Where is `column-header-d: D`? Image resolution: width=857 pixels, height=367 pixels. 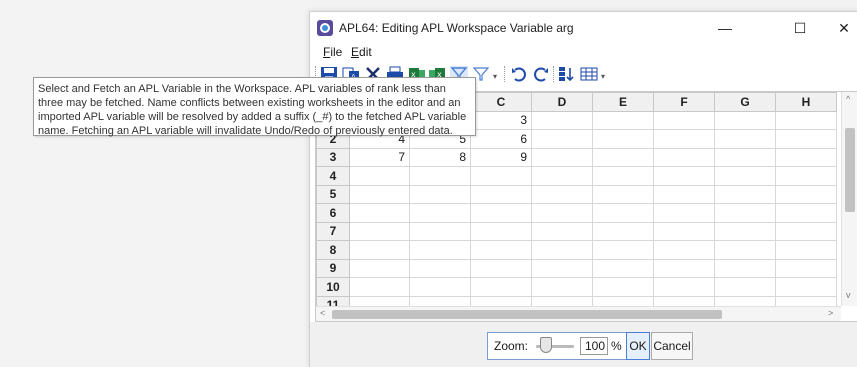
column-header-d: D is located at coordinates (562, 102).